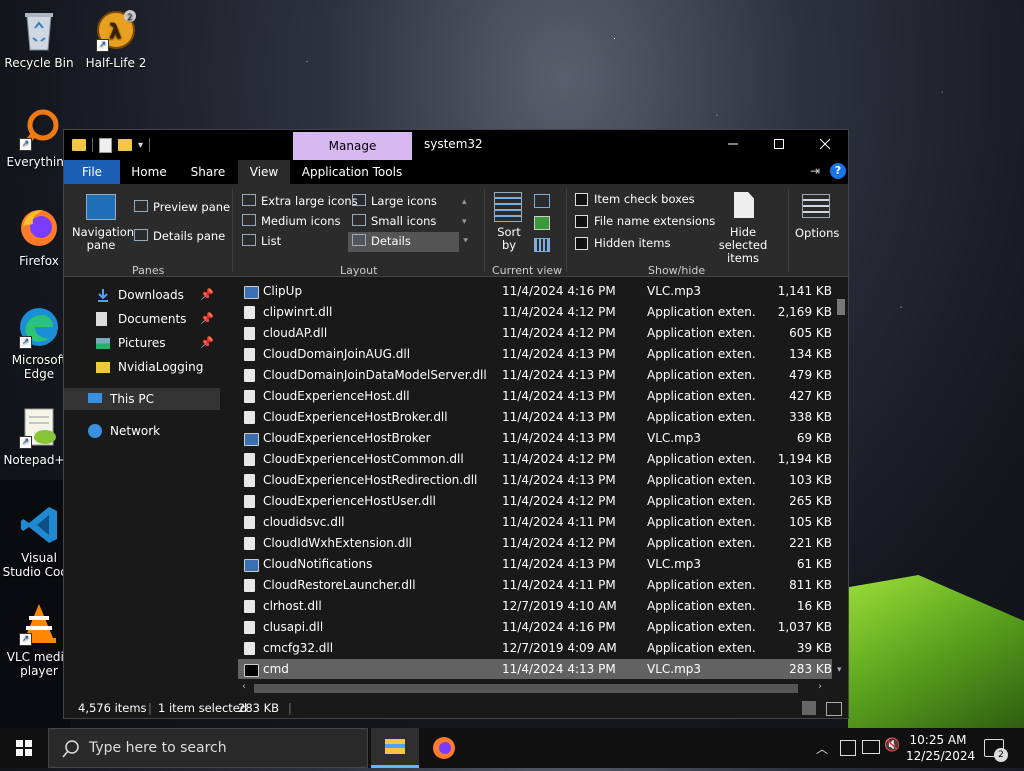  Describe the element at coordinates (581, 243) in the screenshot. I see `hidden-items-checkbox` at that location.